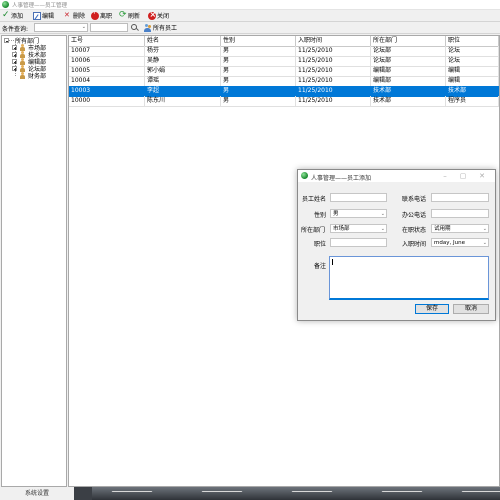 The height and width of the screenshot is (500, 500). Describe the element at coordinates (183, 61) in the screenshot. I see `cell-name: 吴静` at that location.